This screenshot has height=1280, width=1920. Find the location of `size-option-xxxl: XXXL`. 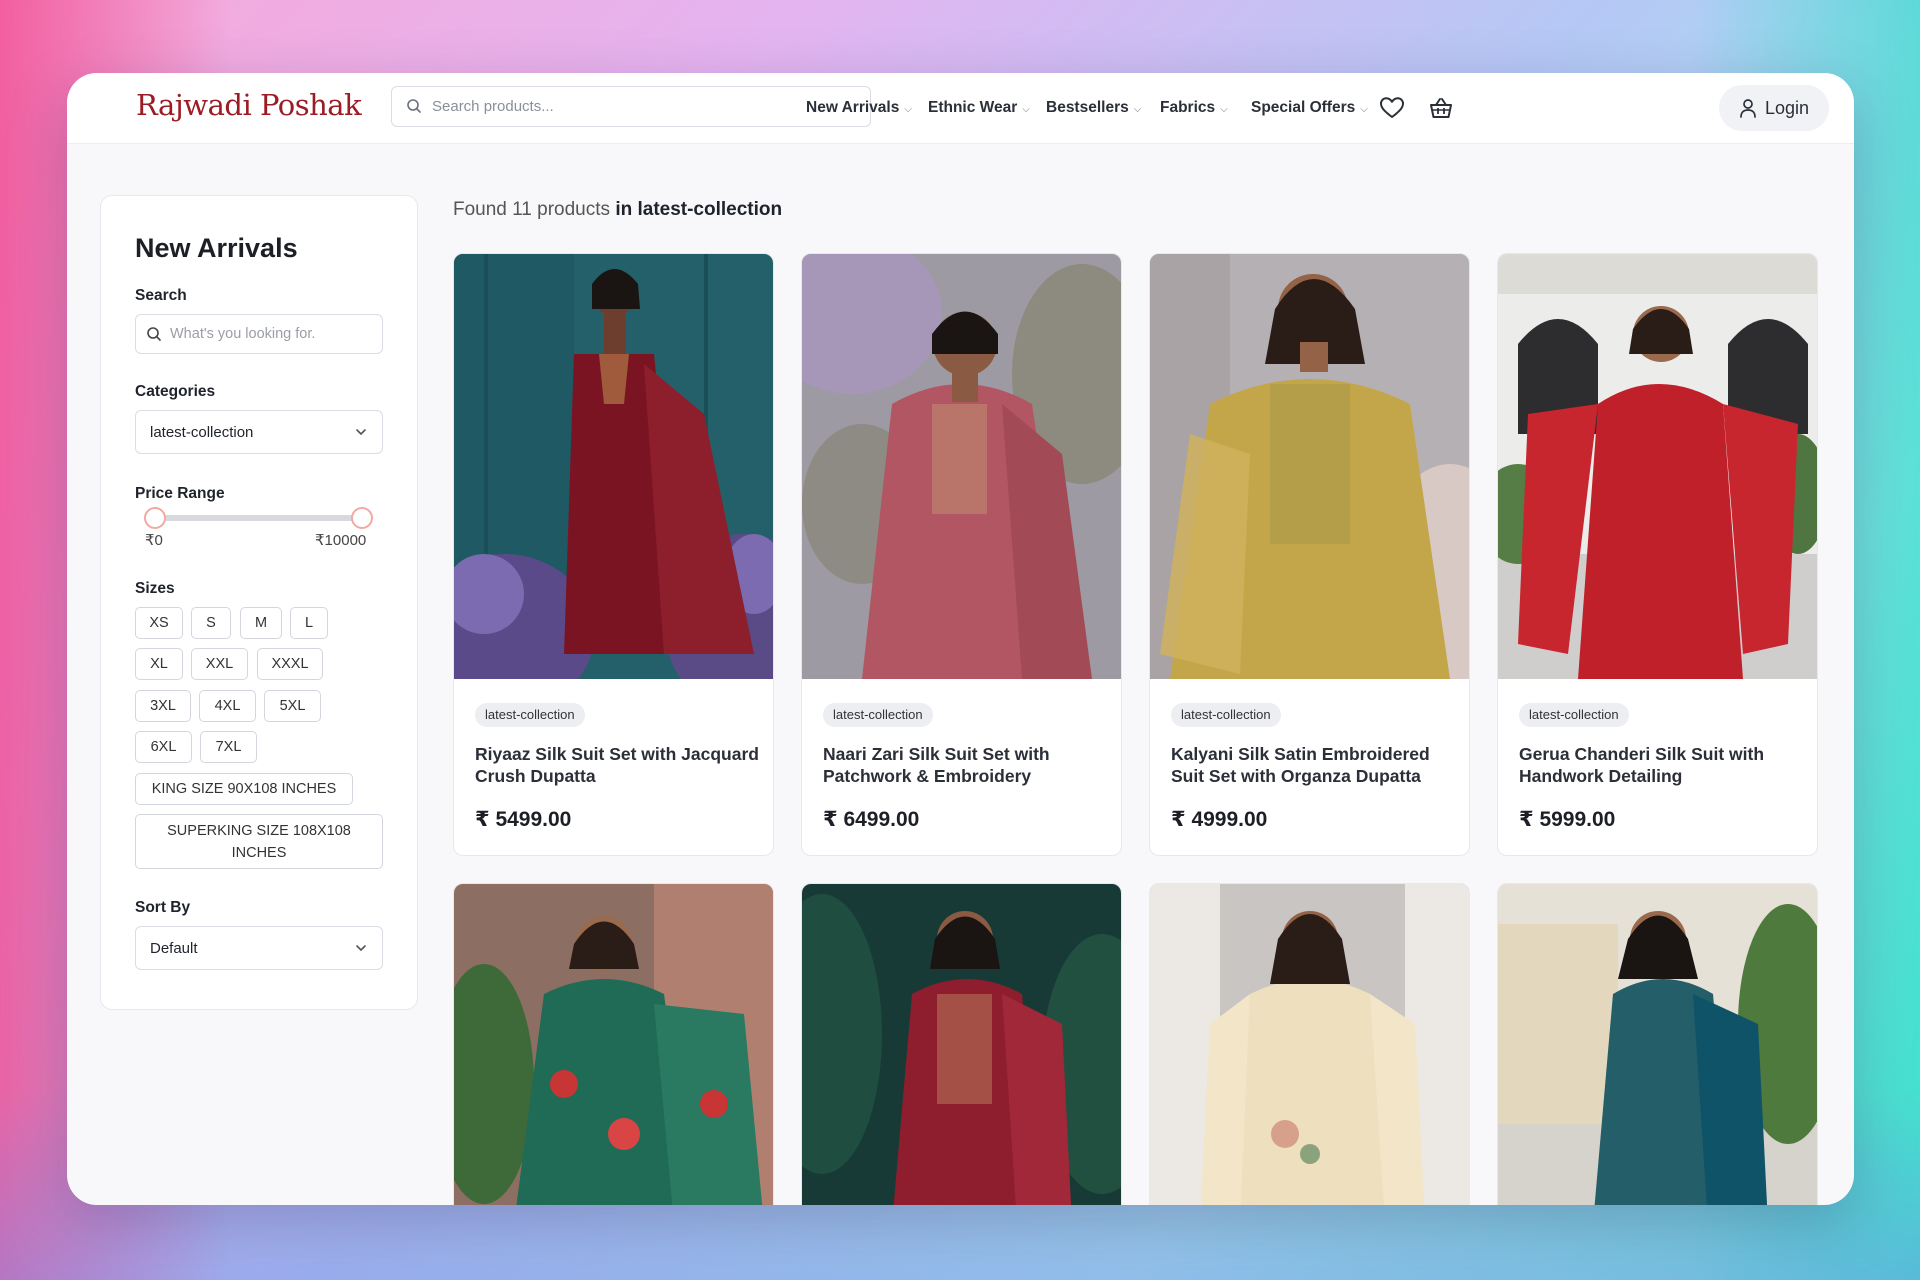

size-option-xxxl: XXXL is located at coordinates (290, 664).